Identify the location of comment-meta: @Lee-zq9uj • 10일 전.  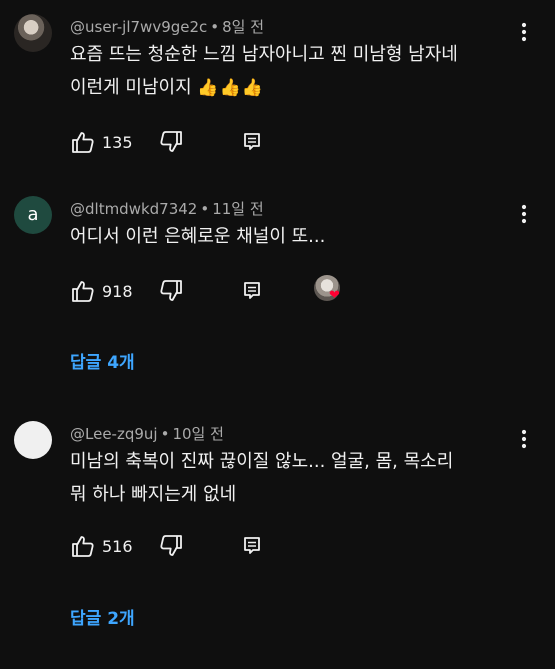
(147, 433).